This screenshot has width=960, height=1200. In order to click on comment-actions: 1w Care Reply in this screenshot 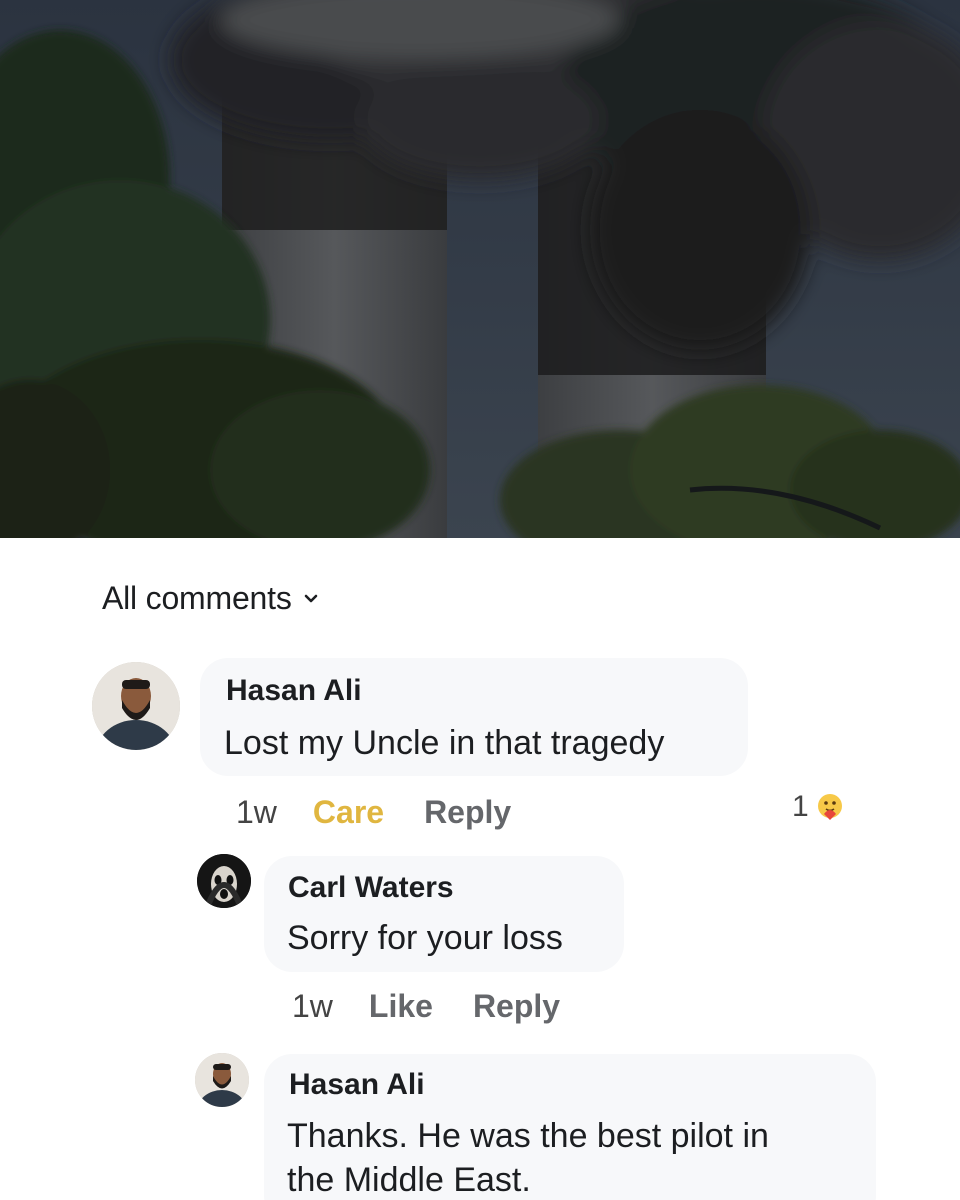, I will do `click(393, 812)`.